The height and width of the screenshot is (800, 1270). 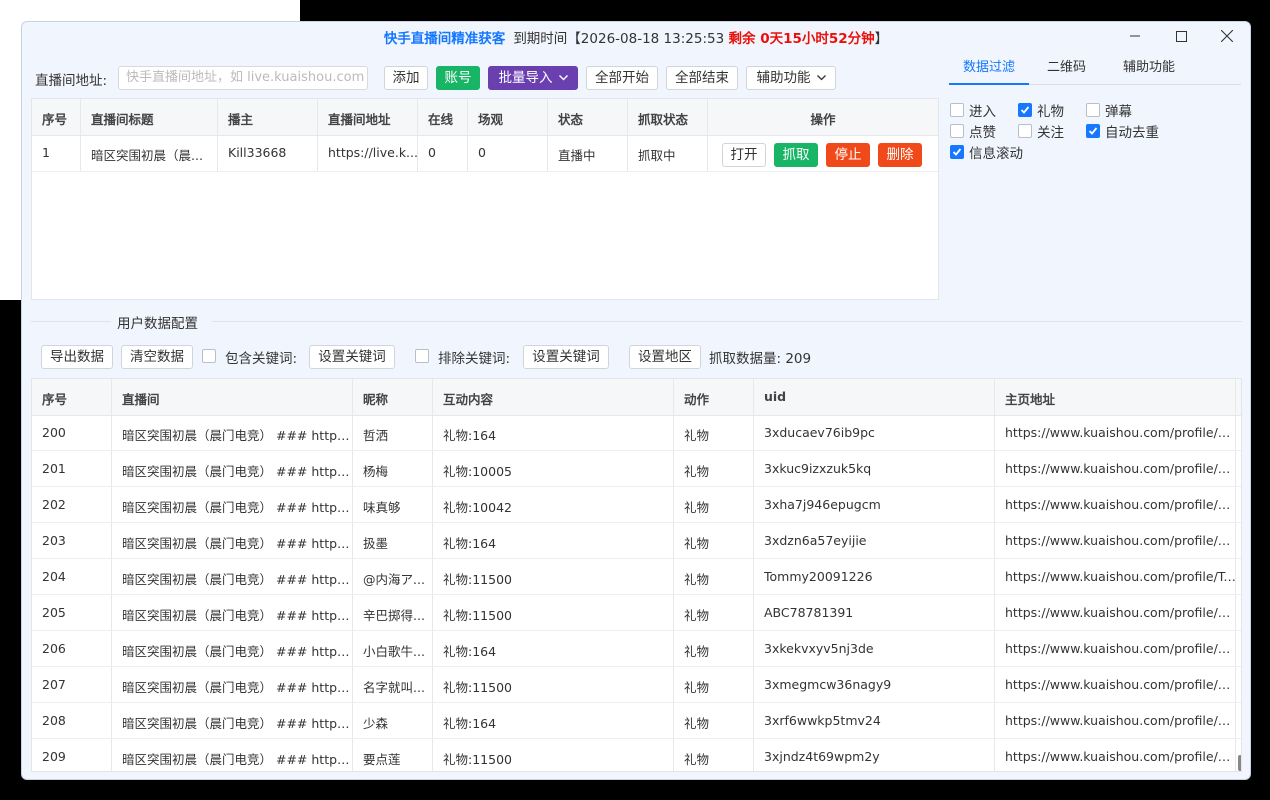 I want to click on room-index: 1, so click(x=46, y=152).